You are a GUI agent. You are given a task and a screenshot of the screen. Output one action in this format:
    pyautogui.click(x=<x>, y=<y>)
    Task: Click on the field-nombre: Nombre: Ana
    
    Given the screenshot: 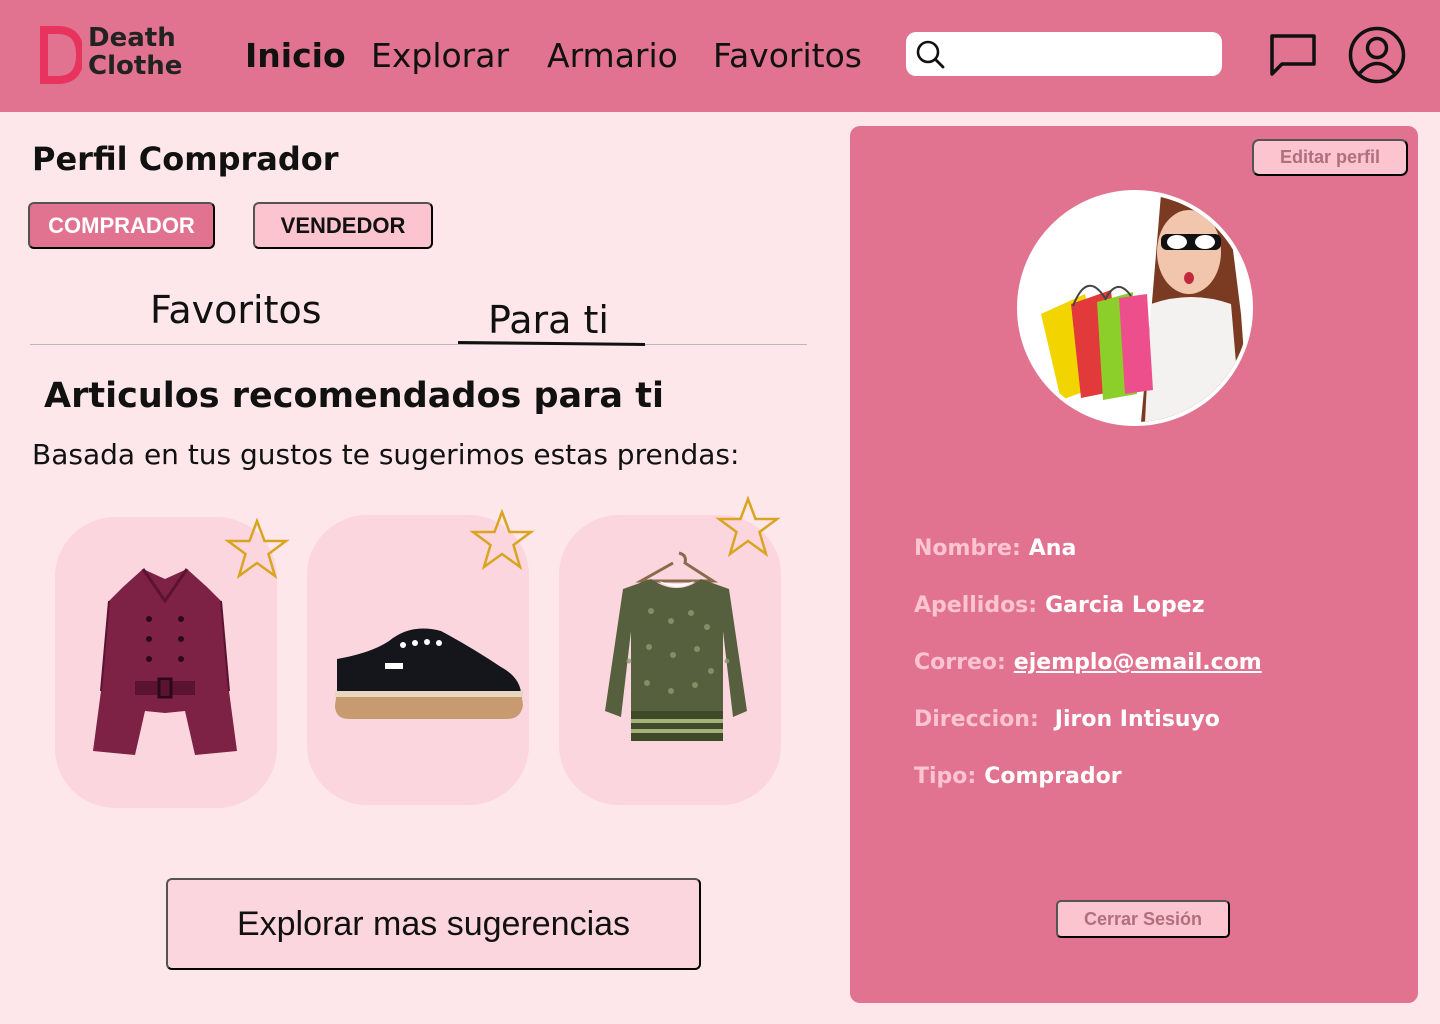 What is the action you would take?
    pyautogui.click(x=995, y=548)
    